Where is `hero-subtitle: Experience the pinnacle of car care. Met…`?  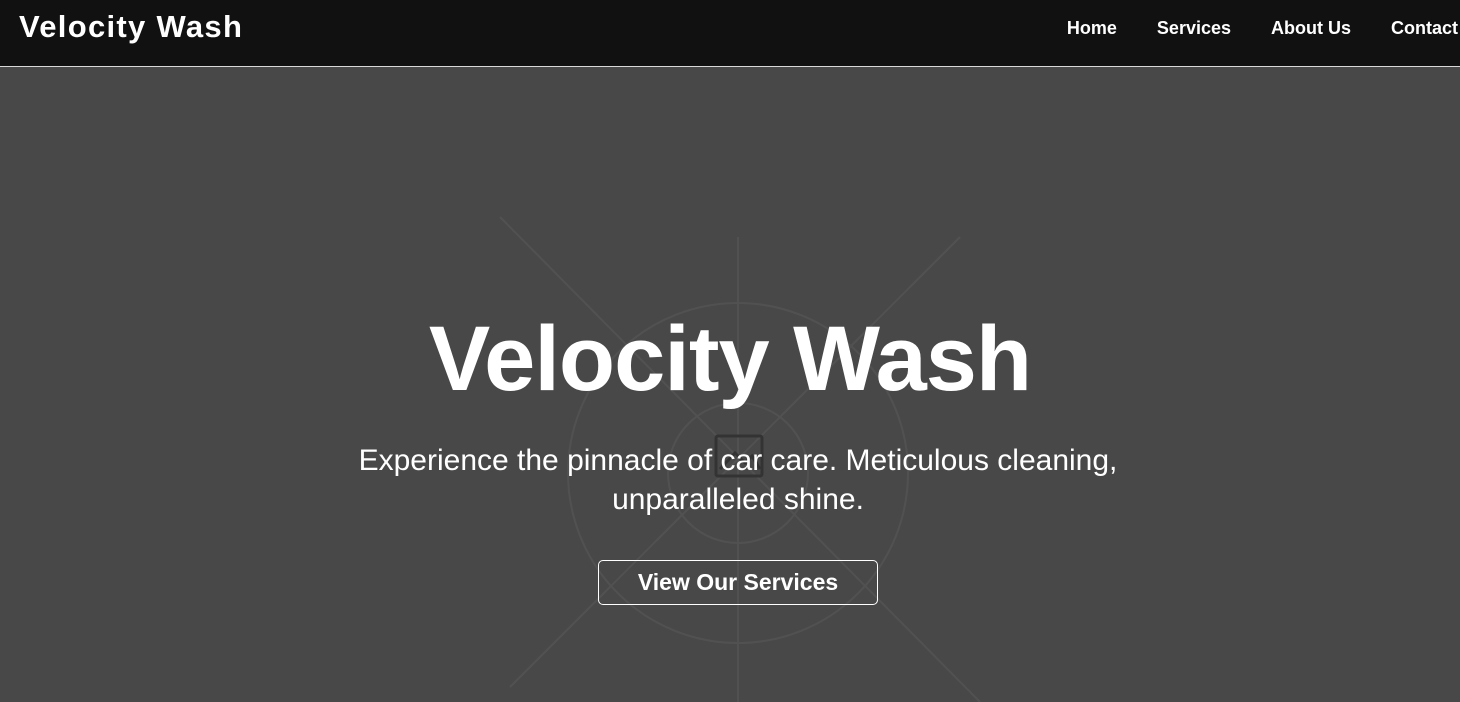
hero-subtitle: Experience the pinnacle of car care. Met… is located at coordinates (738, 480).